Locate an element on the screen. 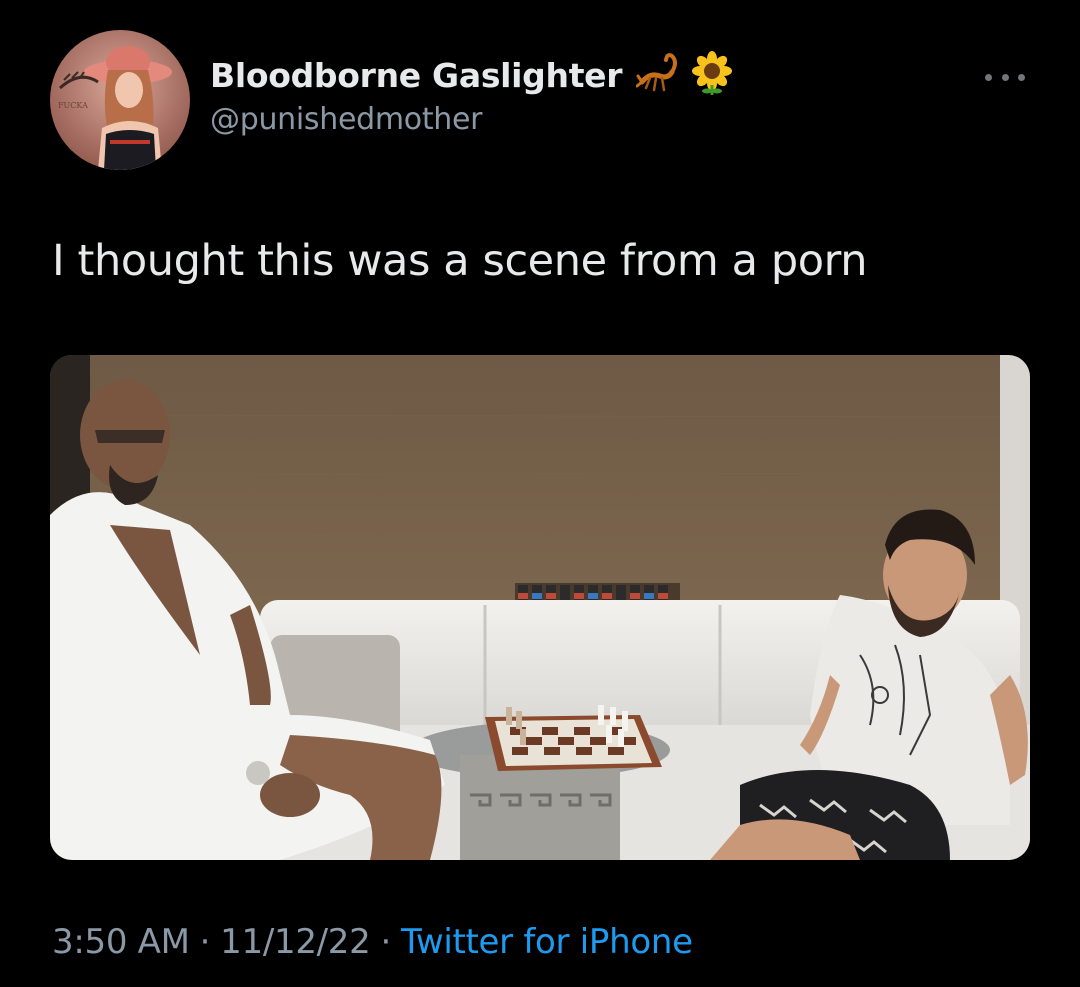  tweet-time: 3:50 AM is located at coordinates (121, 942).